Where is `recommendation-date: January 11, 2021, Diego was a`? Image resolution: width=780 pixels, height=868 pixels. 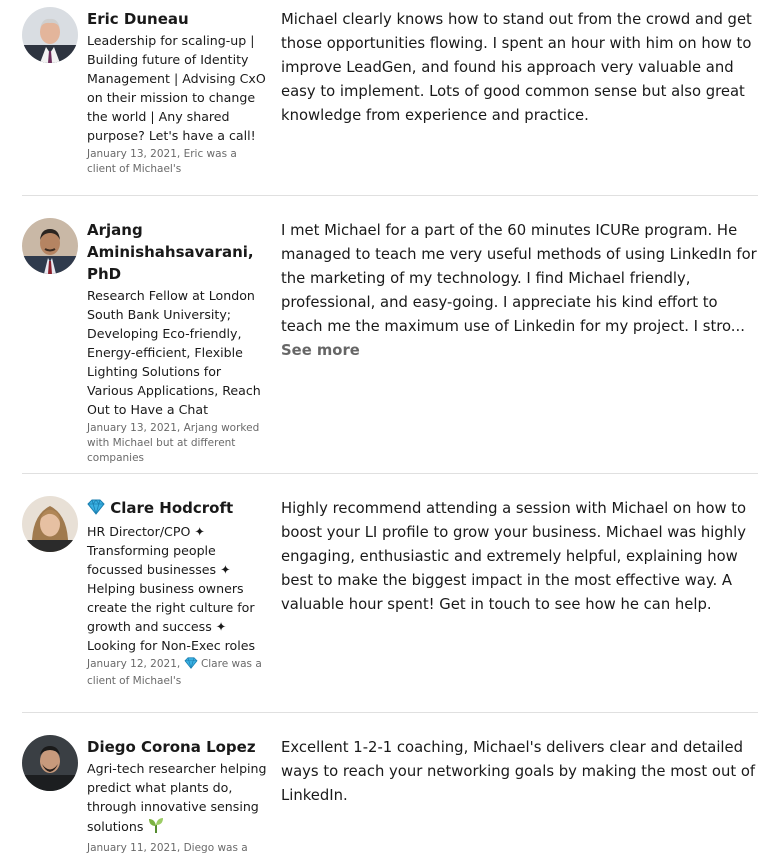 recommendation-date: January 11, 2021, Diego was a is located at coordinates (167, 848).